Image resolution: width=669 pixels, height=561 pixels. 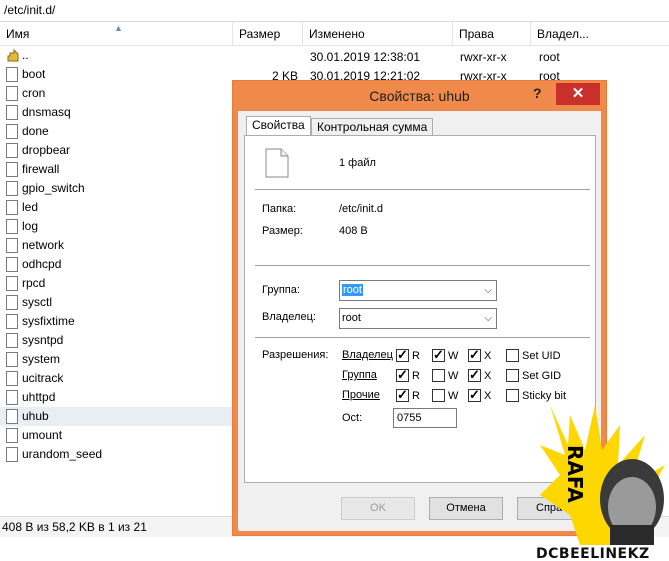 What do you see at coordinates (409, 418) in the screenshot?
I see `oct-value: 0755` at bounding box center [409, 418].